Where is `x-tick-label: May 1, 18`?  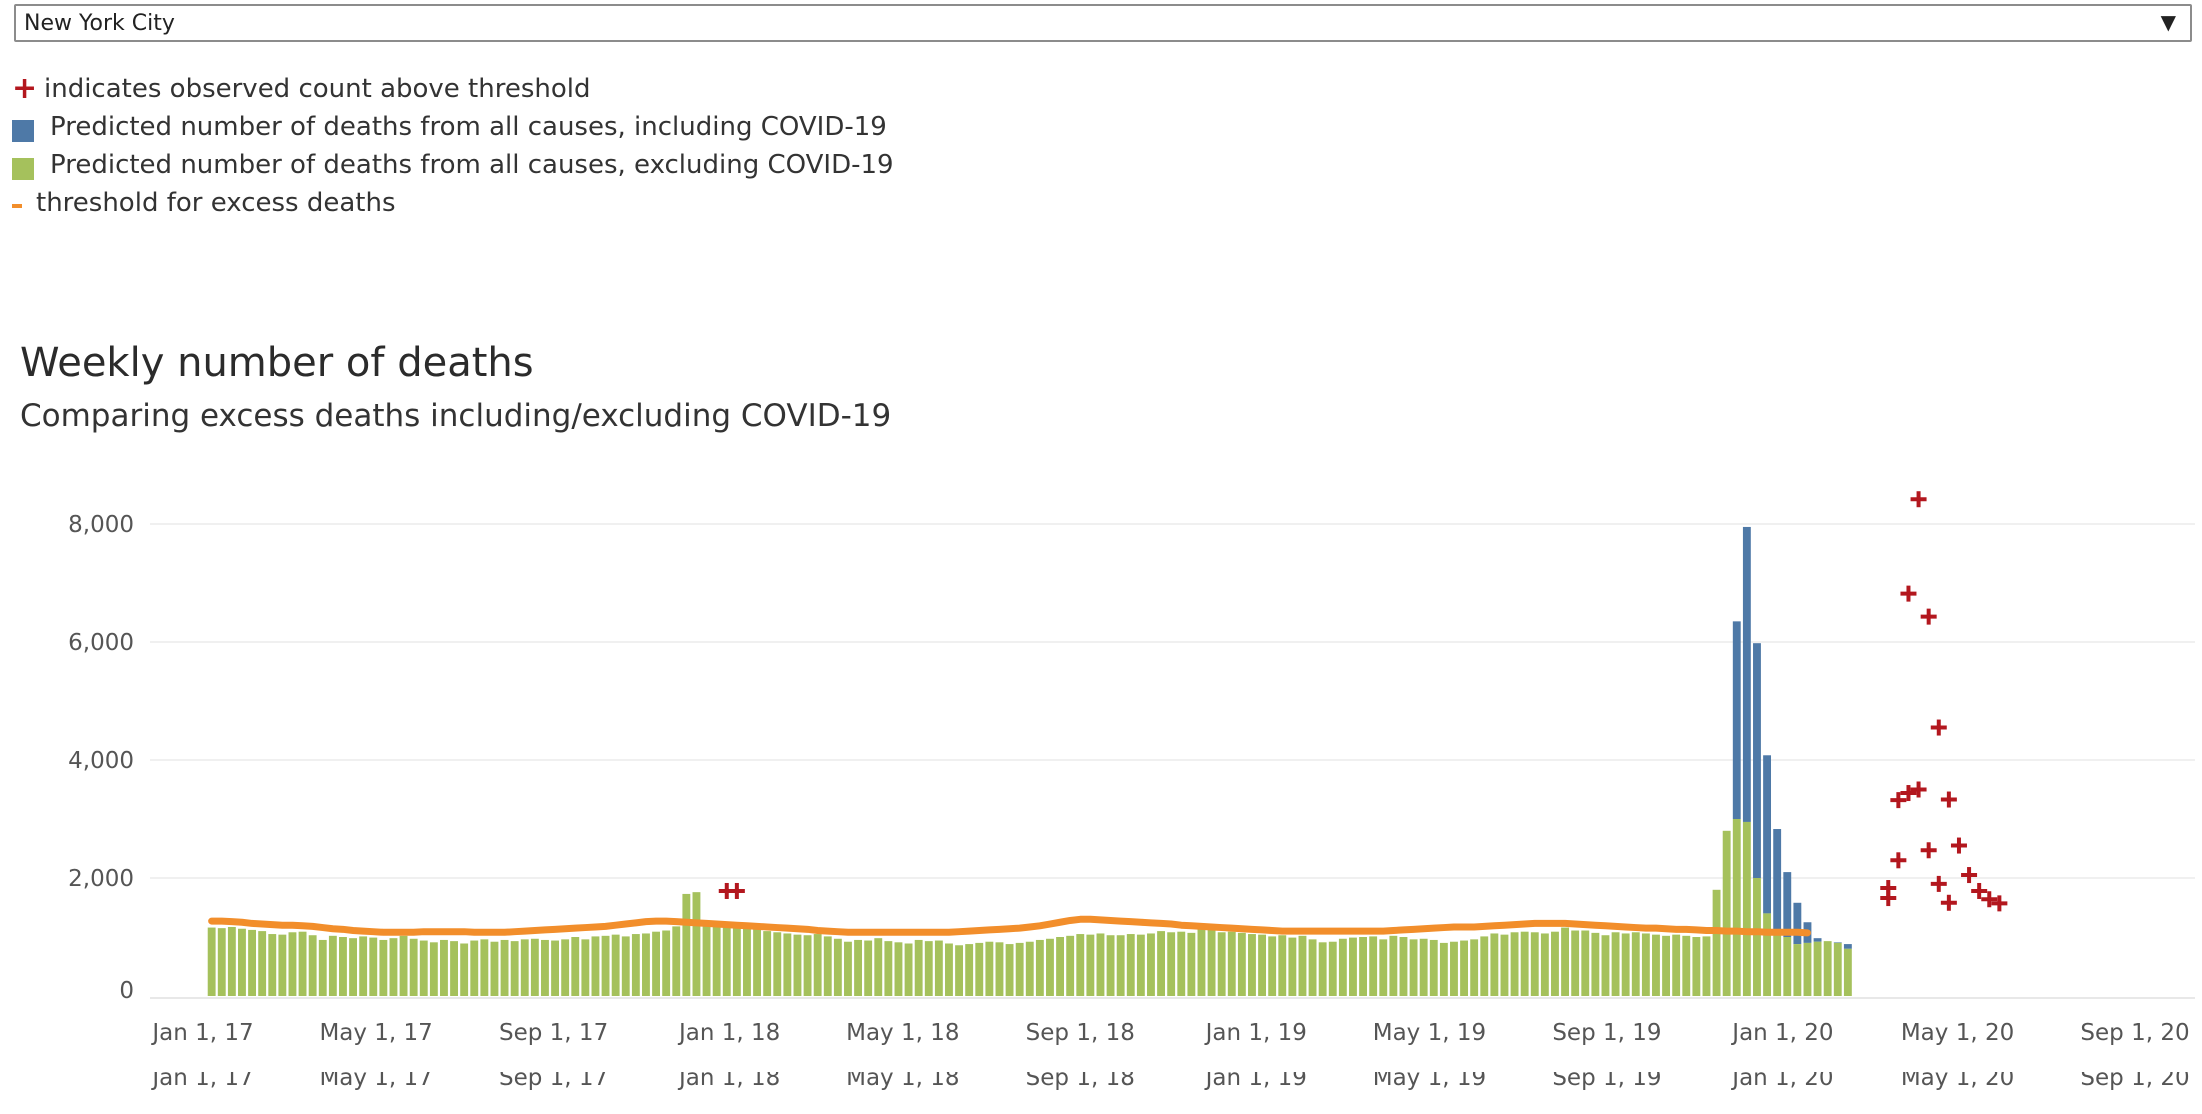
x-tick-label: May 1, 18 is located at coordinates (902, 1033).